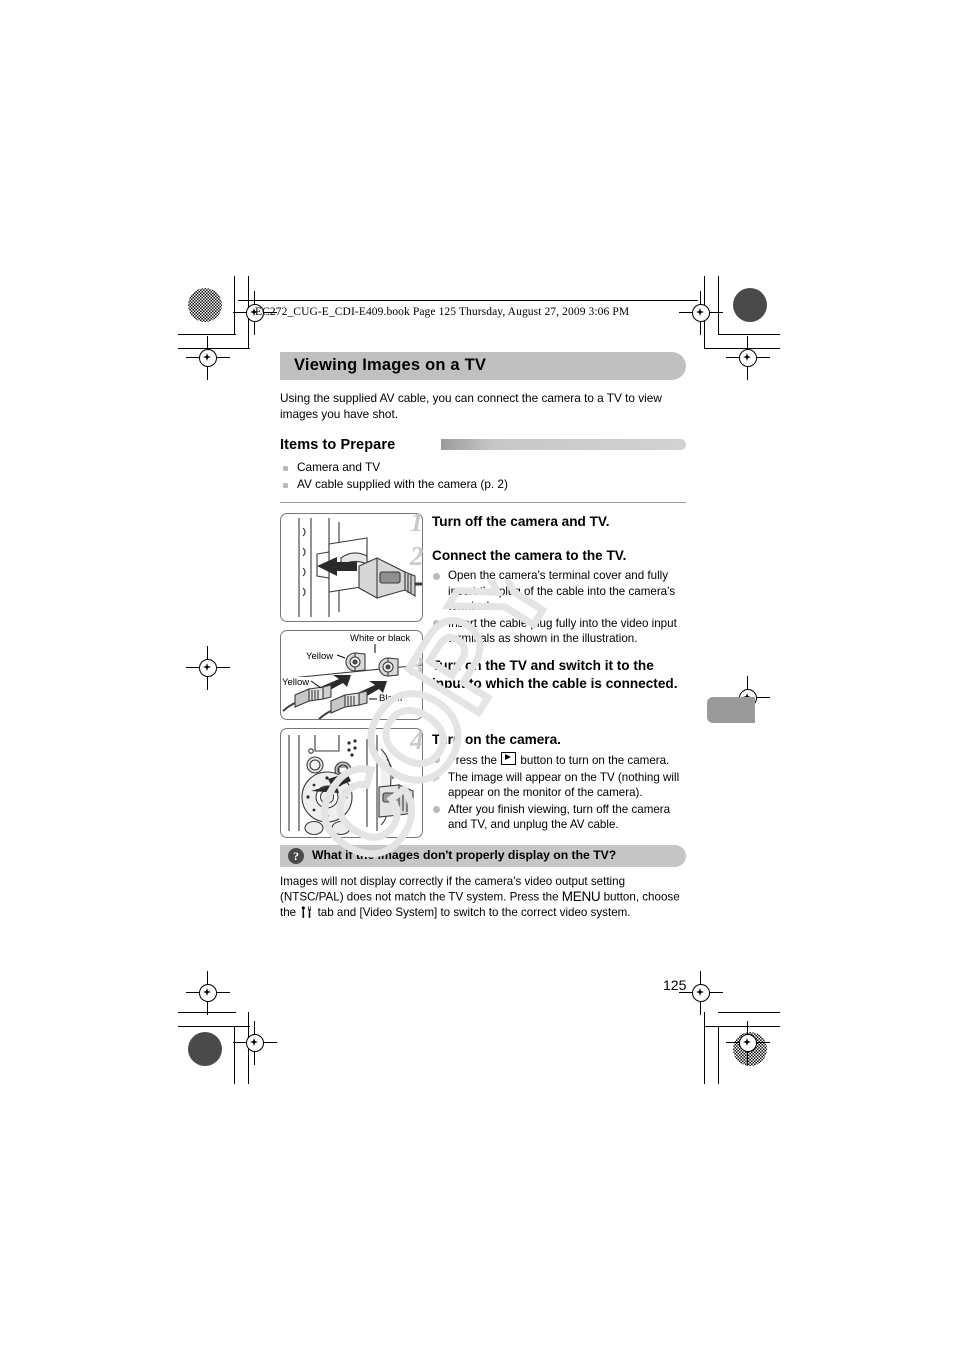 The image size is (954, 1350). What do you see at coordinates (338, 445) in the screenshot?
I see `subsection-title: Items to Prepare` at bounding box center [338, 445].